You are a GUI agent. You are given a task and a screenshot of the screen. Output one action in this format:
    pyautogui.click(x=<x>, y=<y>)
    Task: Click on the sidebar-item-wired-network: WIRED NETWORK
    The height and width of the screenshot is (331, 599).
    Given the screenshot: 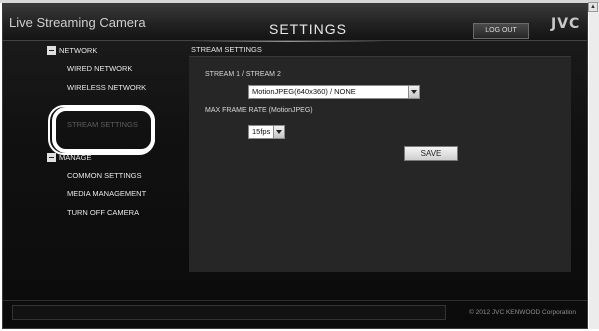 What is the action you would take?
    pyautogui.click(x=99, y=69)
    